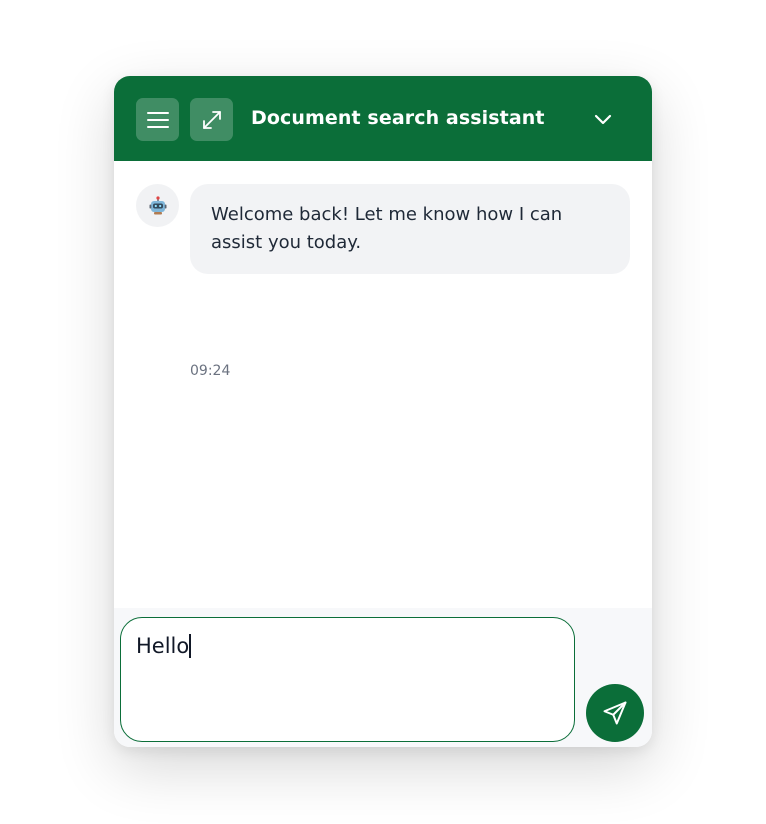  I want to click on chat-title: Document search assistant, so click(398, 118).